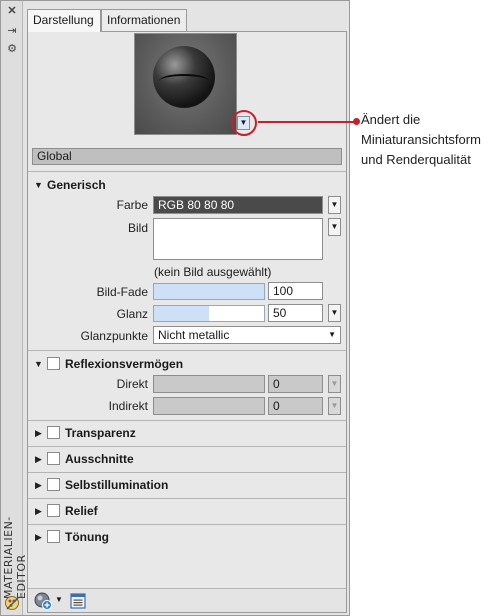 This screenshot has height=616, width=502. I want to click on bild-none-note: (kein Bild ausgewählt), so click(213, 272).